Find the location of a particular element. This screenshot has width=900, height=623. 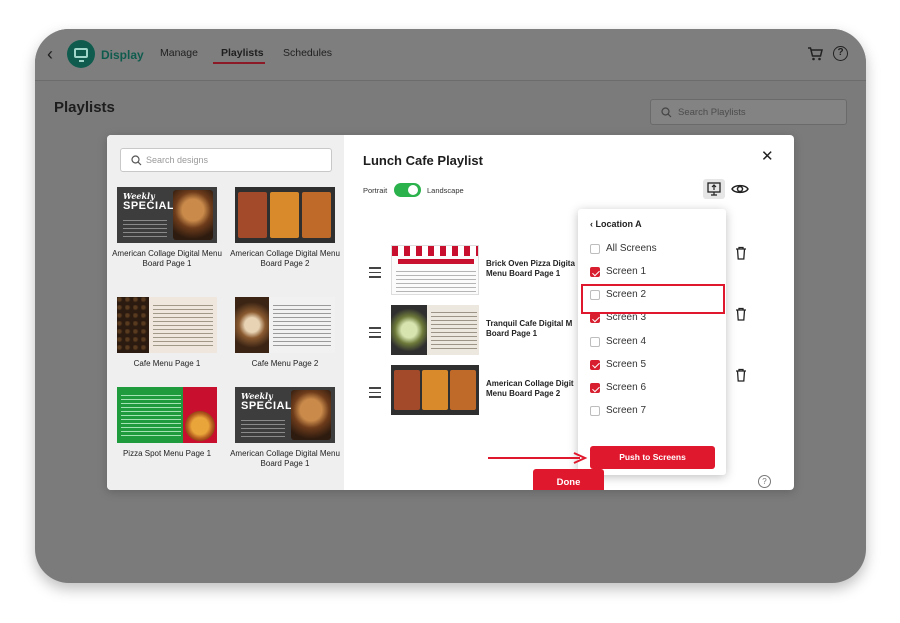

done-button: Done is located at coordinates (568, 479).